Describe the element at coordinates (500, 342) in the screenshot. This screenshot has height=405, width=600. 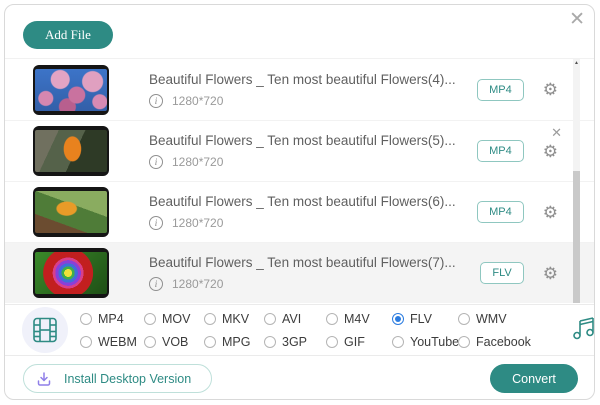
I see `format-option-facebook: Facebook` at that location.